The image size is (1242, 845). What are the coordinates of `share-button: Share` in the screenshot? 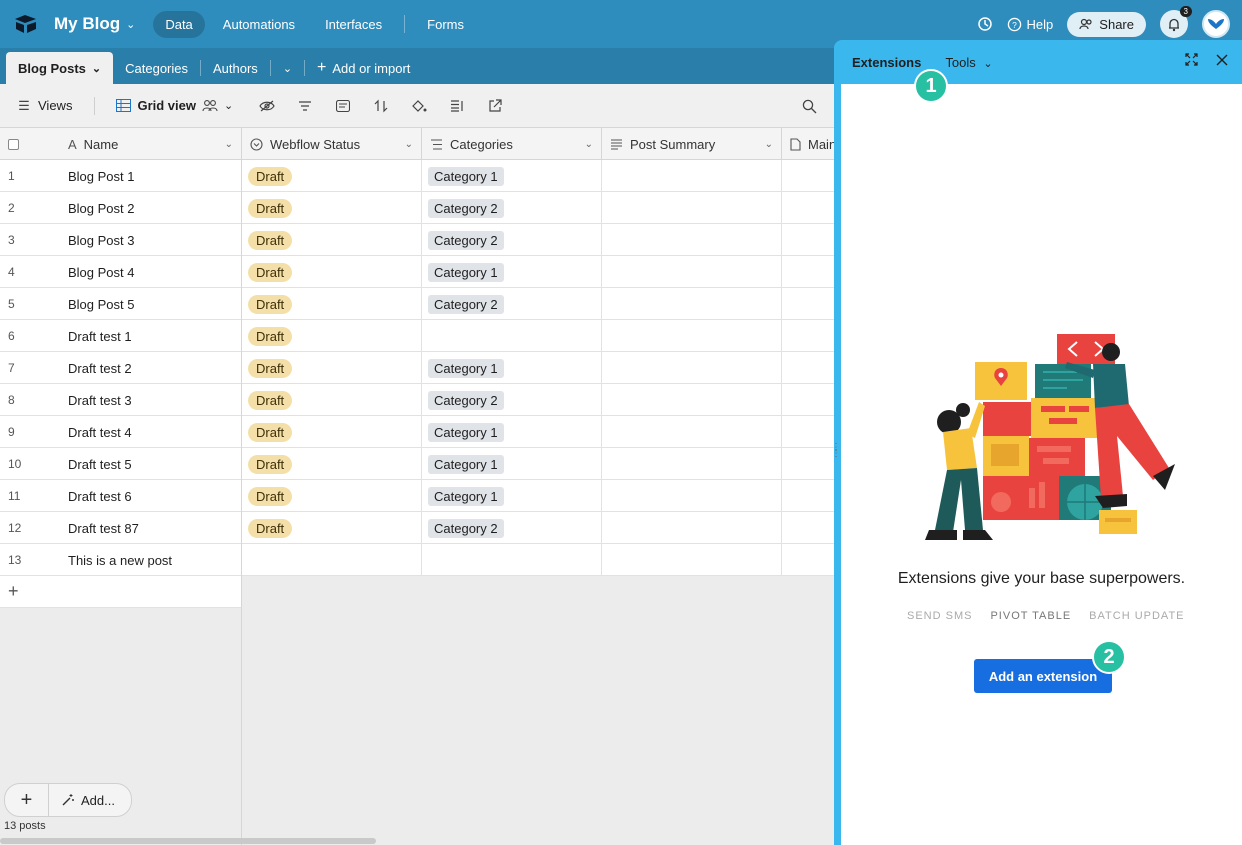 It's located at (1106, 24).